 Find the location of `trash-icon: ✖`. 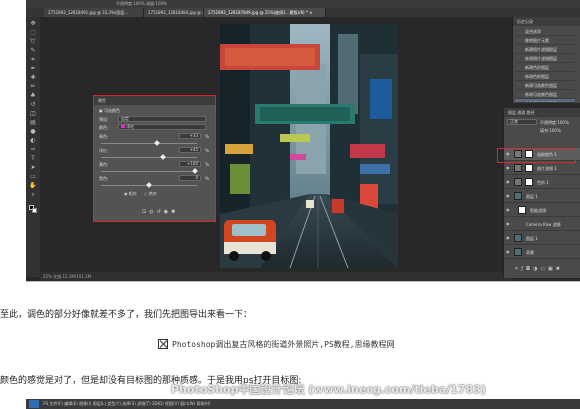

trash-icon: ✖ is located at coordinates (559, 269).